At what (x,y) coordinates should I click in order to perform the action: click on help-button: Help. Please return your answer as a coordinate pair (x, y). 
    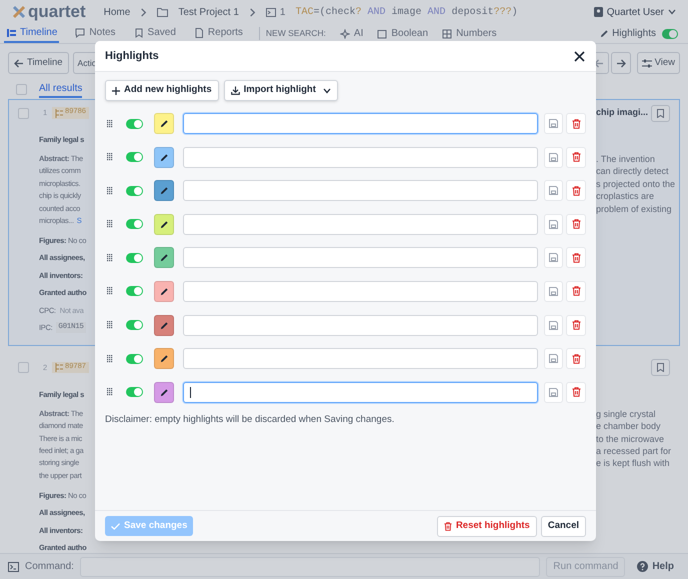
    Looking at the image, I should click on (655, 566).